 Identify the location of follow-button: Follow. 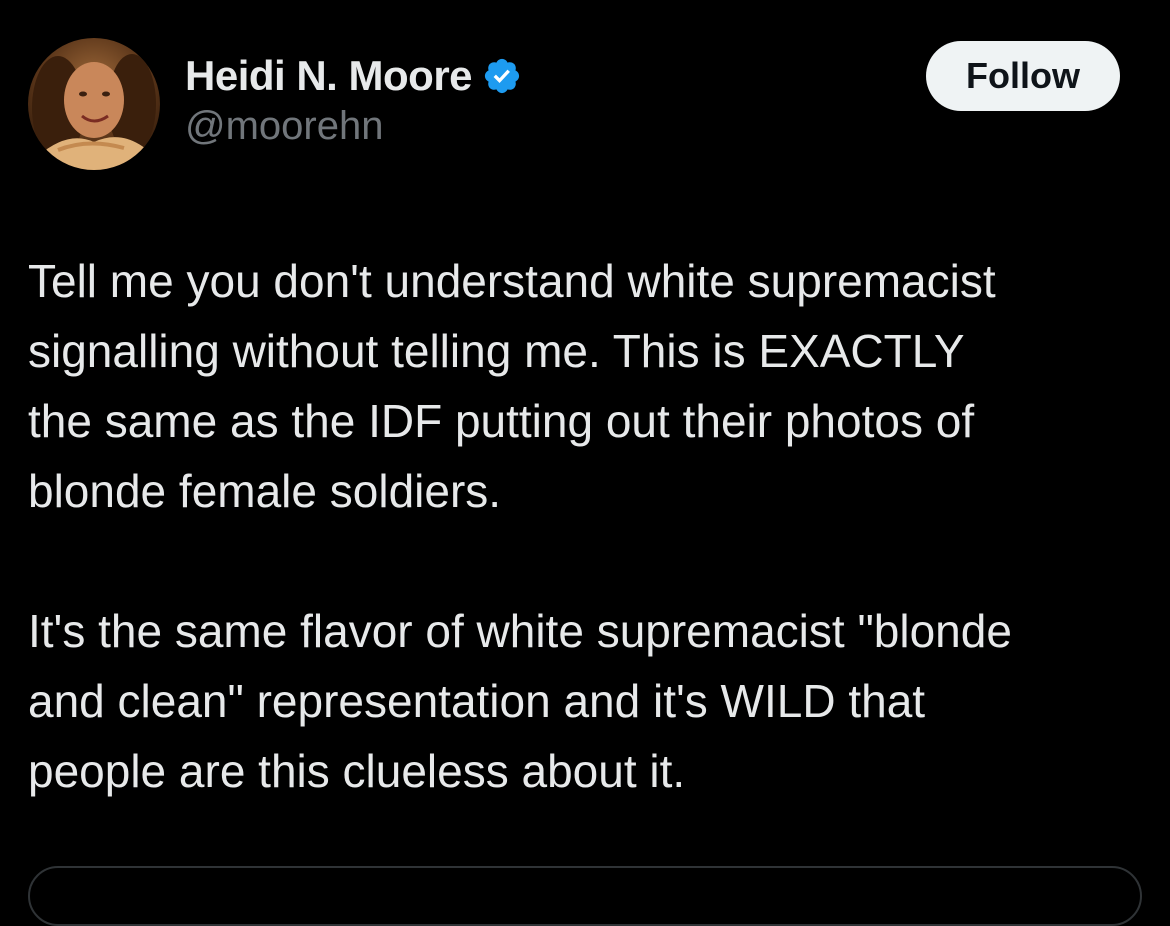
(1023, 76).